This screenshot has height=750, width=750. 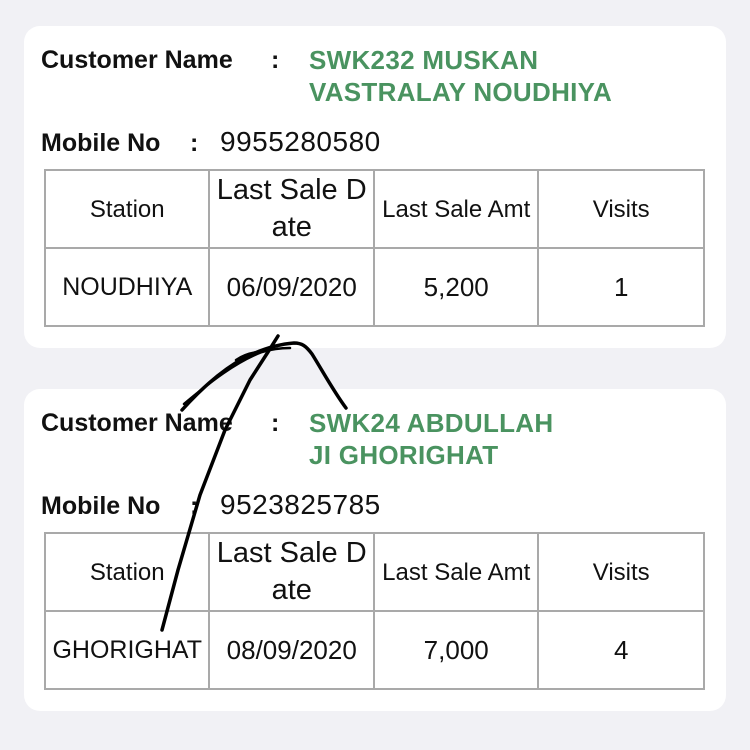 What do you see at coordinates (621, 650) in the screenshot?
I see `cell-visits: 4` at bounding box center [621, 650].